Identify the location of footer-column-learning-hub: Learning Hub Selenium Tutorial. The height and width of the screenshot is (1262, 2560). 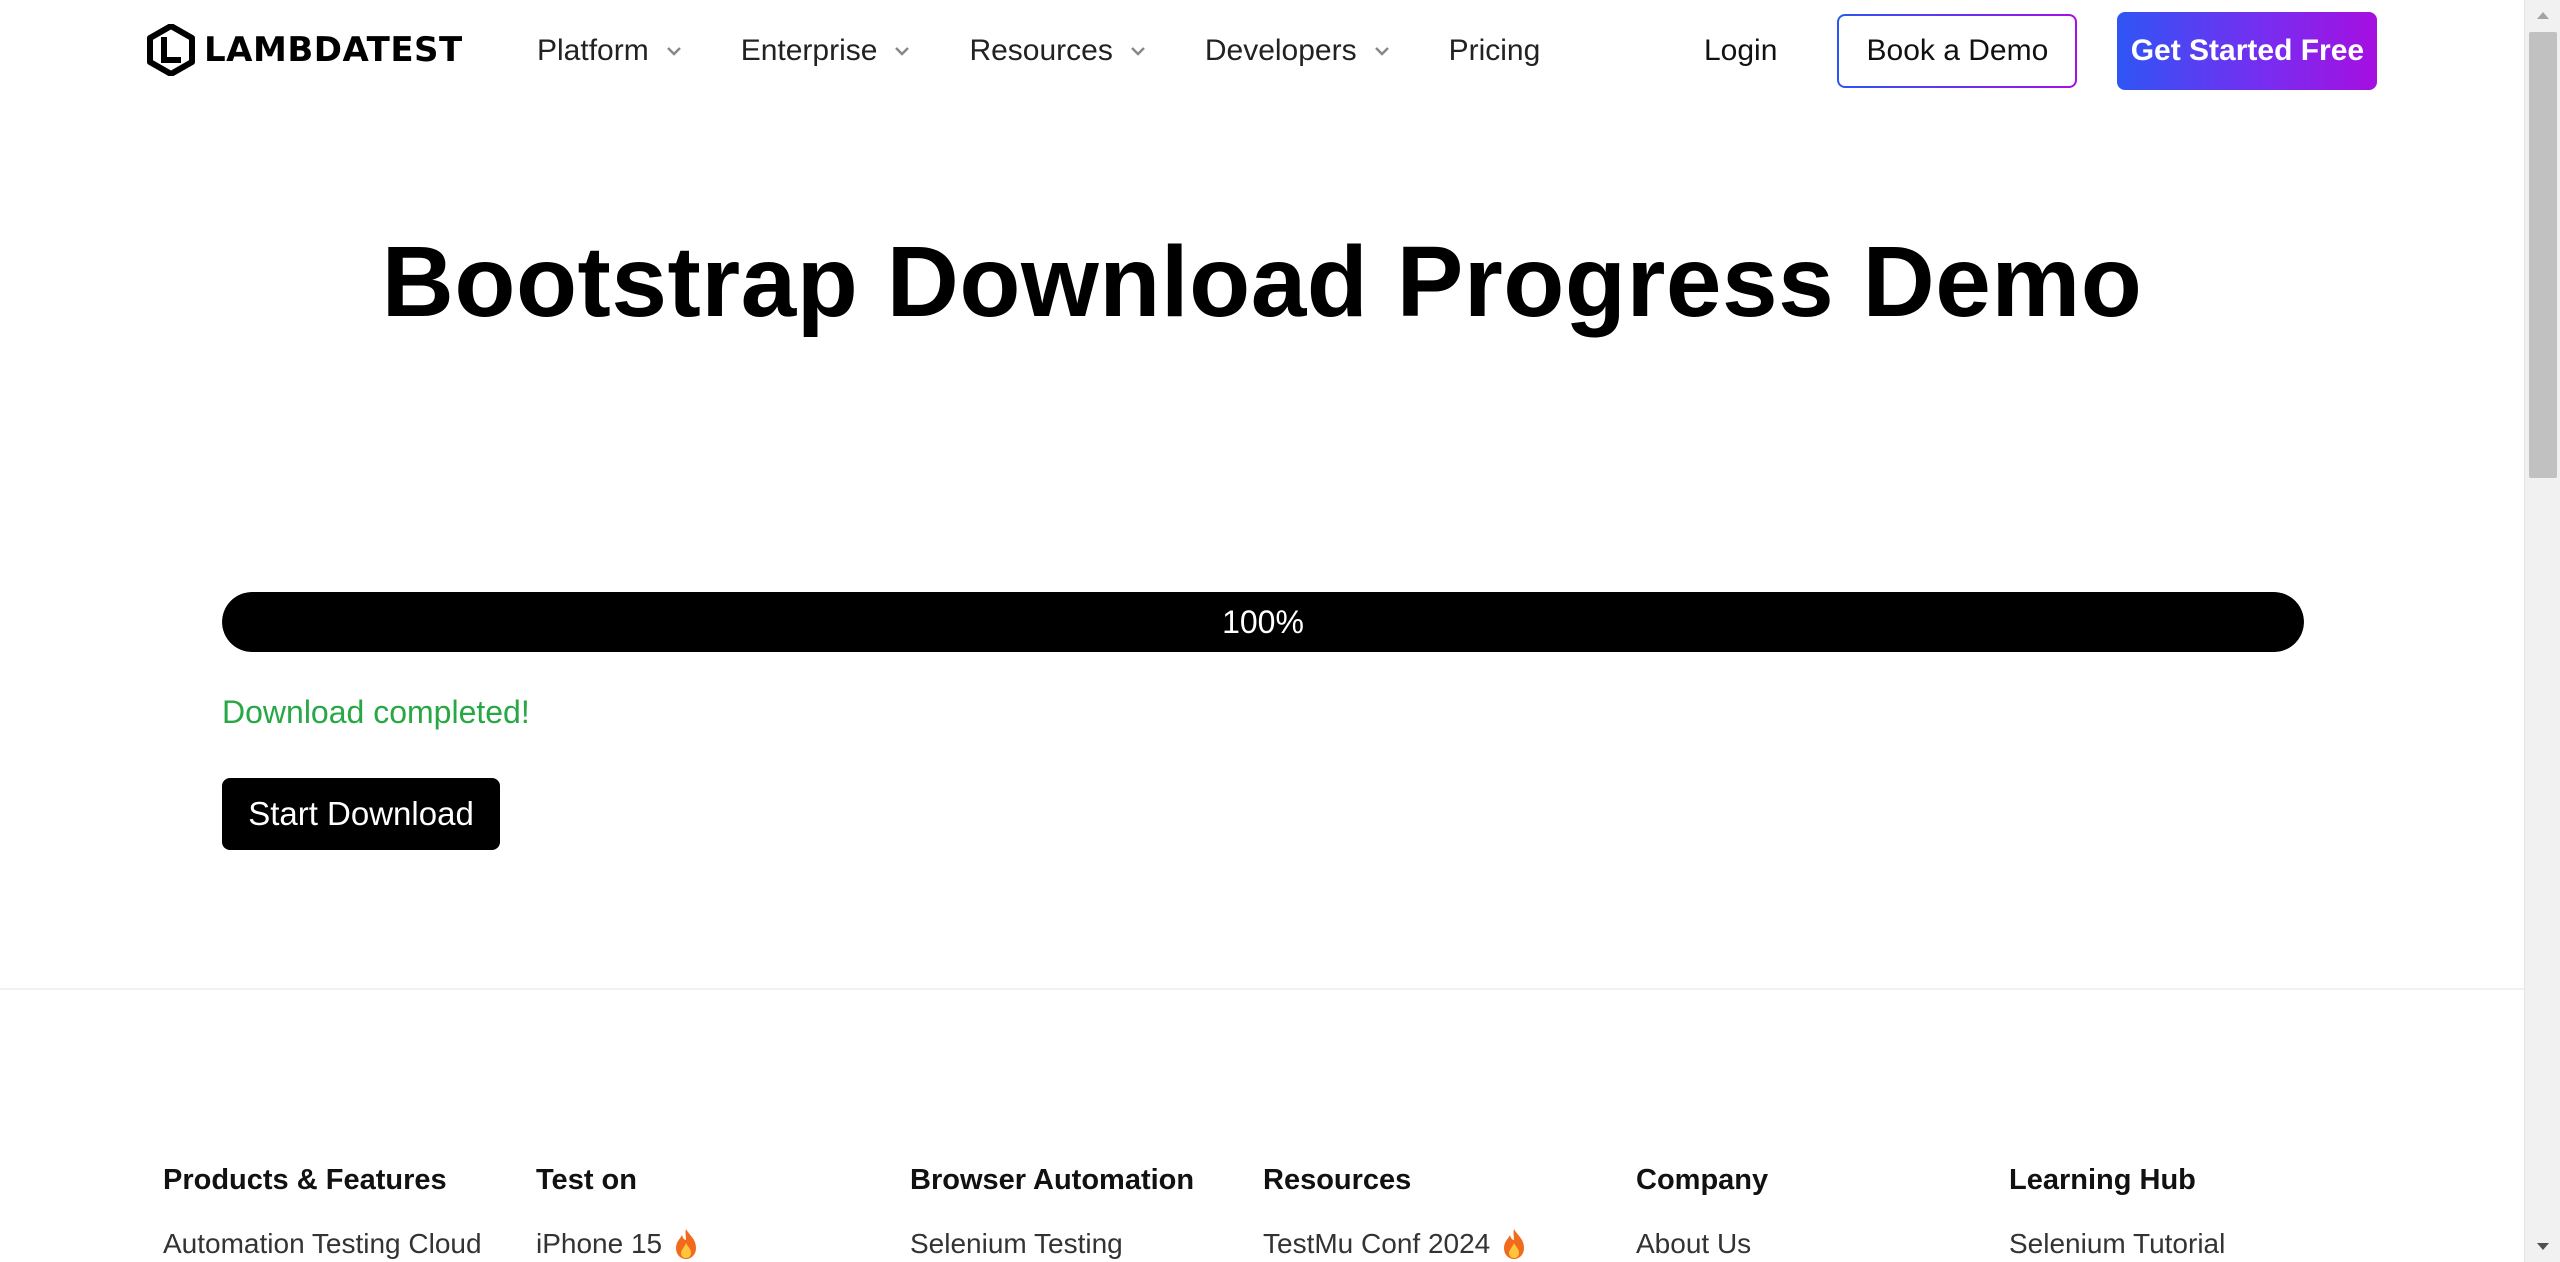
(2117, 1211).